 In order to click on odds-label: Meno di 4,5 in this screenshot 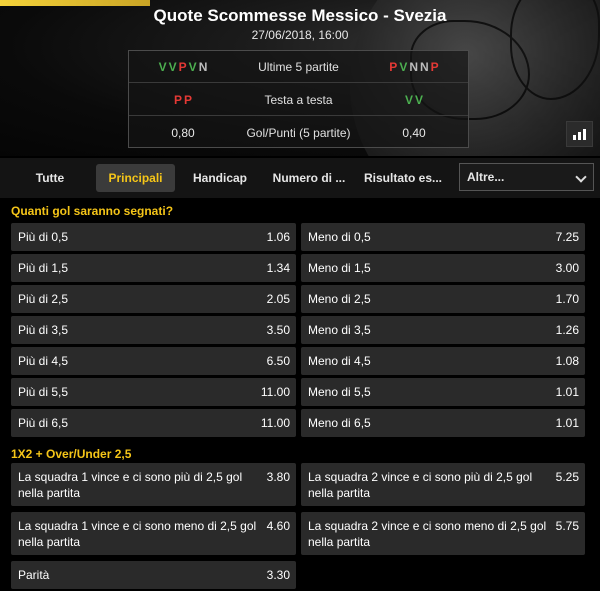, I will do `click(339, 361)`.